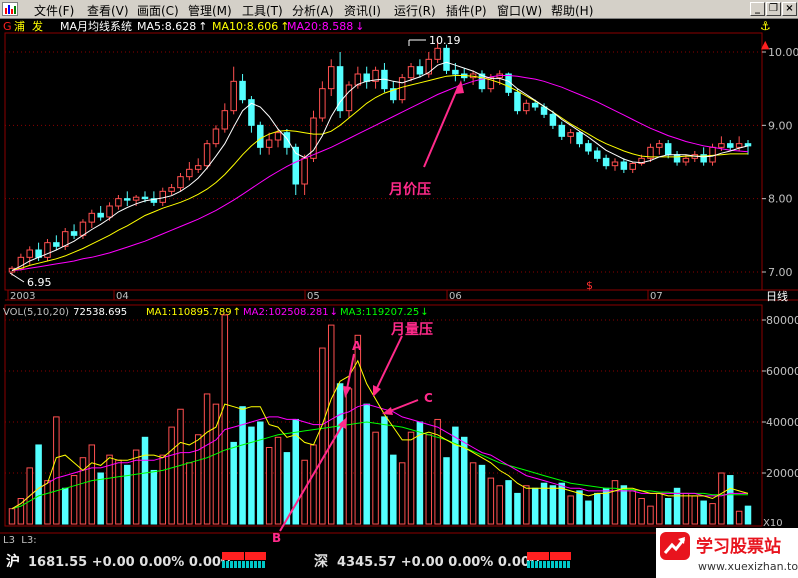 Image resolution: width=798 pixels, height=578 pixels. Describe the element at coordinates (519, 10) in the screenshot. I see `menu-window: 窗口(W)` at that location.